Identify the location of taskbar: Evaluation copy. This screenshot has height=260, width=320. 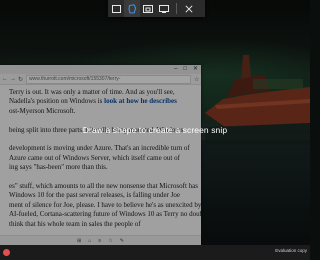
(155, 252).